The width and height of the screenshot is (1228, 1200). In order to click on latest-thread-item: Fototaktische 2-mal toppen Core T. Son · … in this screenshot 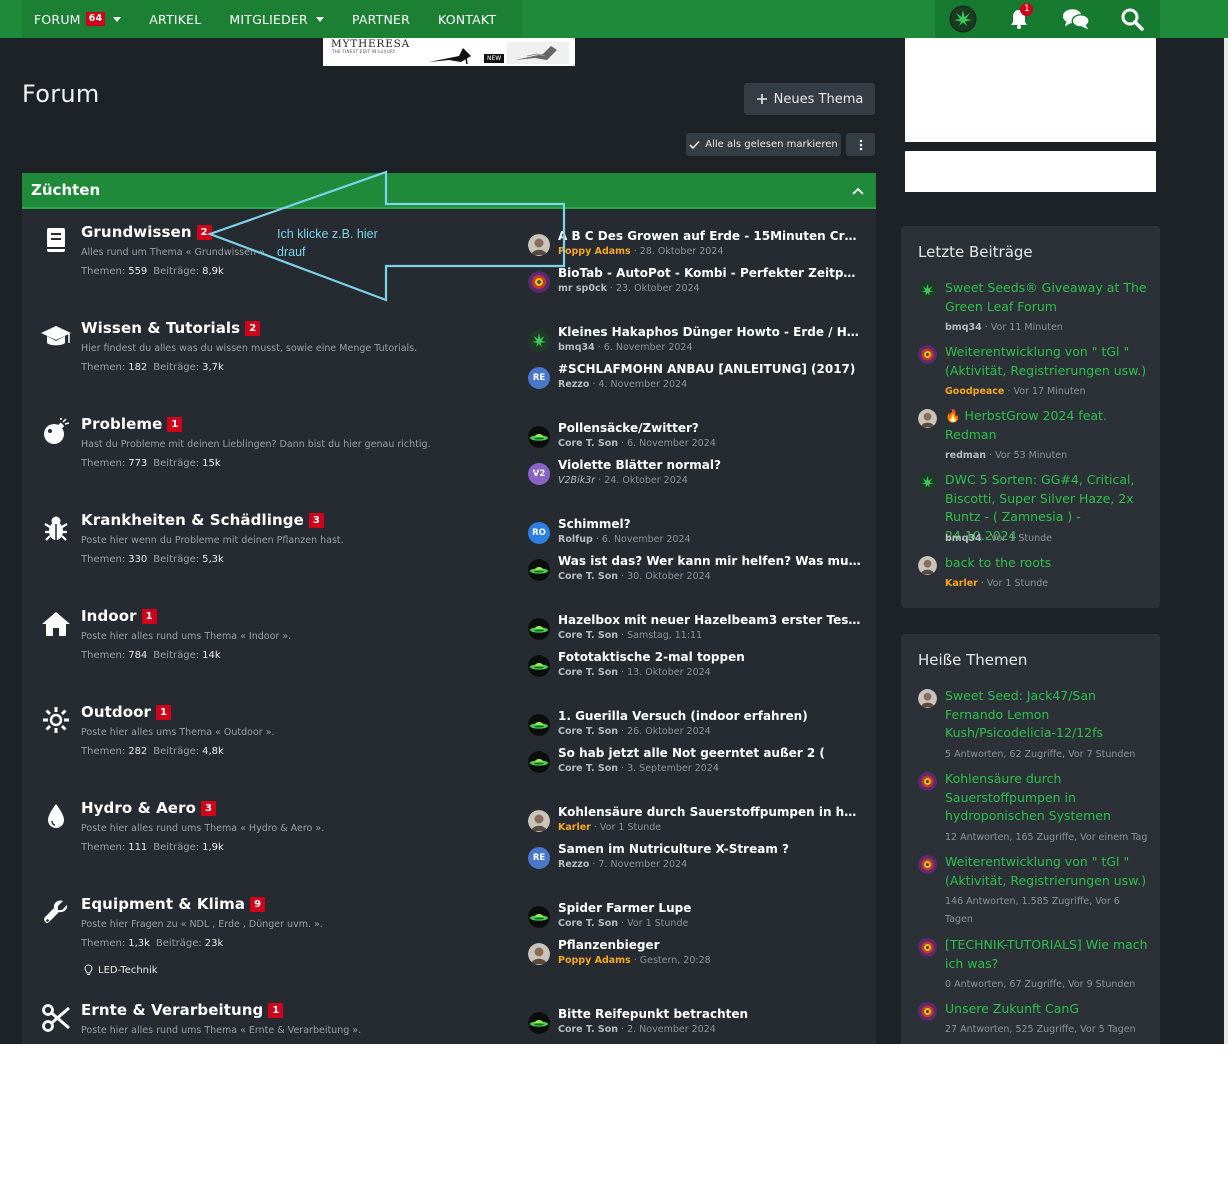, I will do `click(698, 668)`.